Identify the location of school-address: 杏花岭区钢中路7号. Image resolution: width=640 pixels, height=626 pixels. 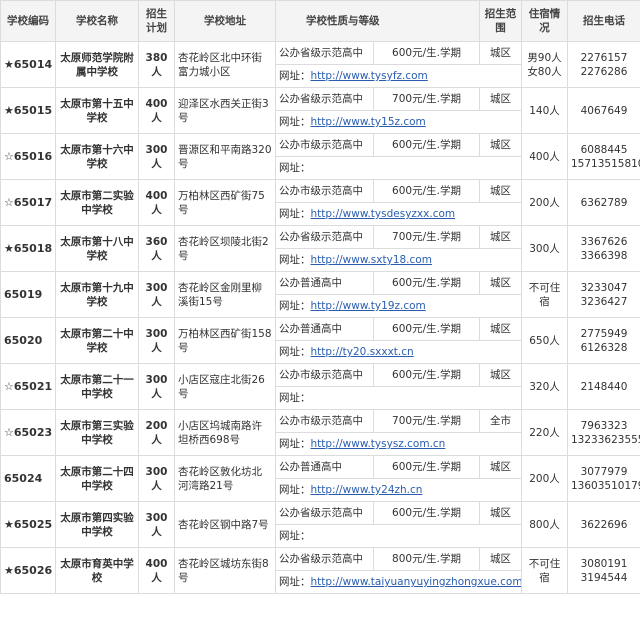
(225, 524).